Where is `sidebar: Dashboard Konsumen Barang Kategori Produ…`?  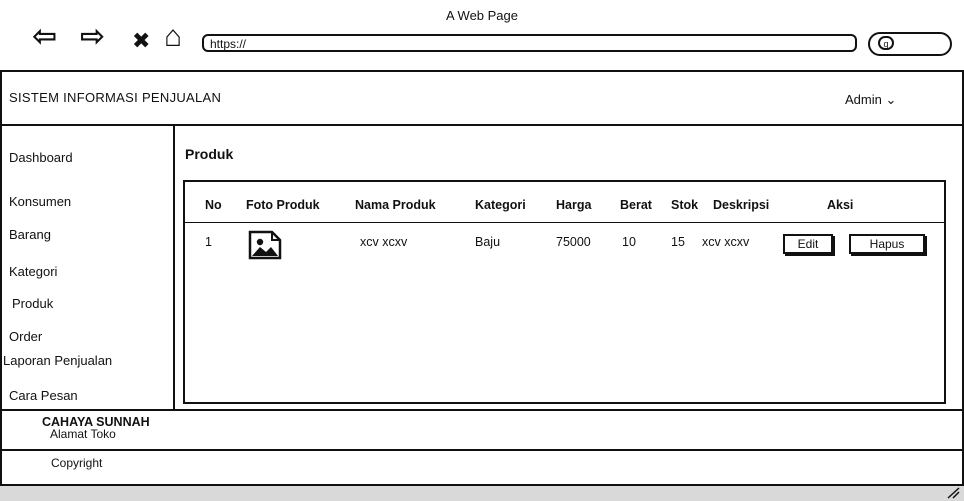 sidebar: Dashboard Konsumen Barang Kategori Produ… is located at coordinates (87, 267).